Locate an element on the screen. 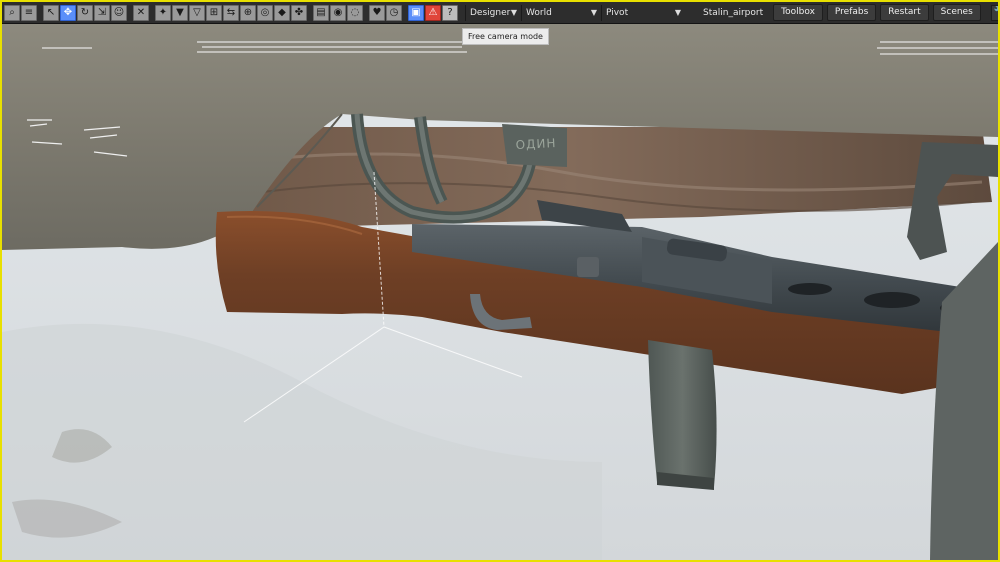 The width and height of the screenshot is (1000, 562). pivot-dropdown: Pivot ▼ is located at coordinates (643, 12).